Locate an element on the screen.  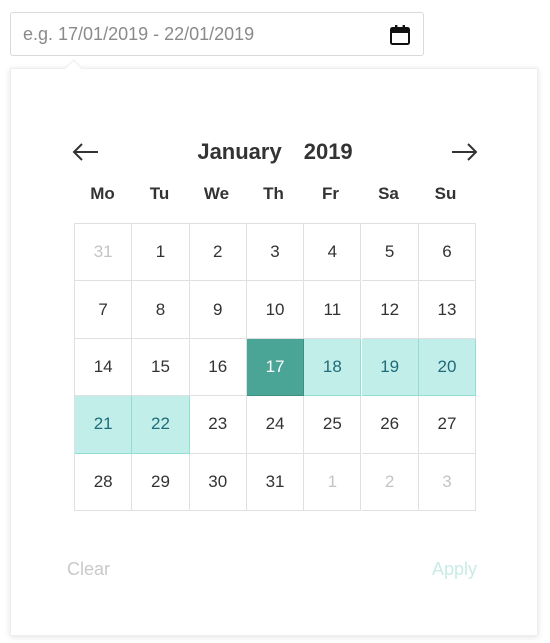
clear-button: Clear is located at coordinates (88, 569).